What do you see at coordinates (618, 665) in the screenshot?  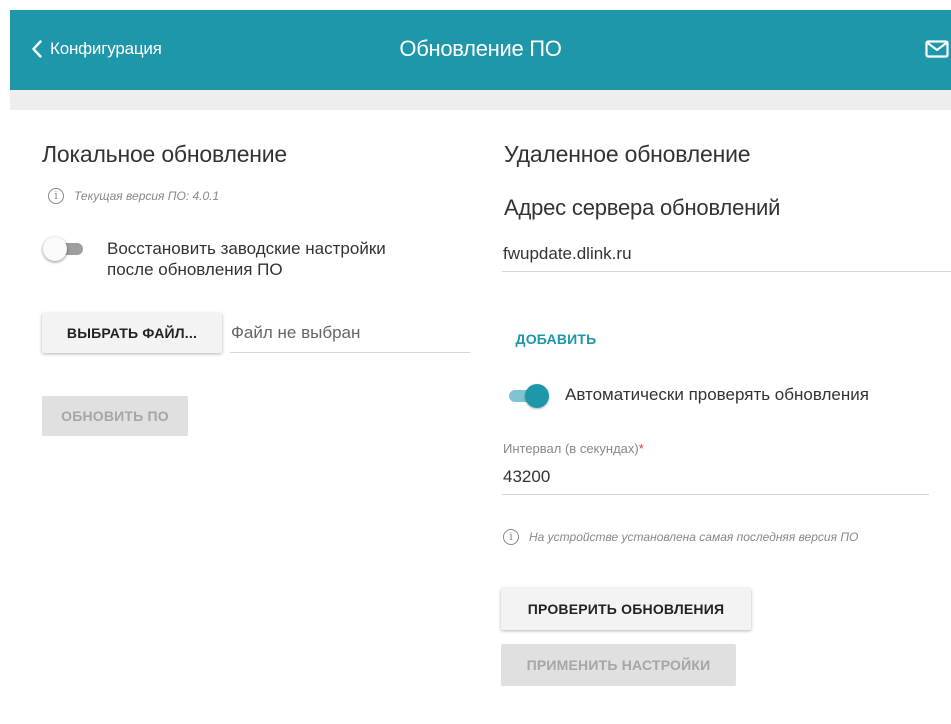 I see `apply-settings-button: ПРИМЕНИТЬ НАСТРОЙКИ` at bounding box center [618, 665].